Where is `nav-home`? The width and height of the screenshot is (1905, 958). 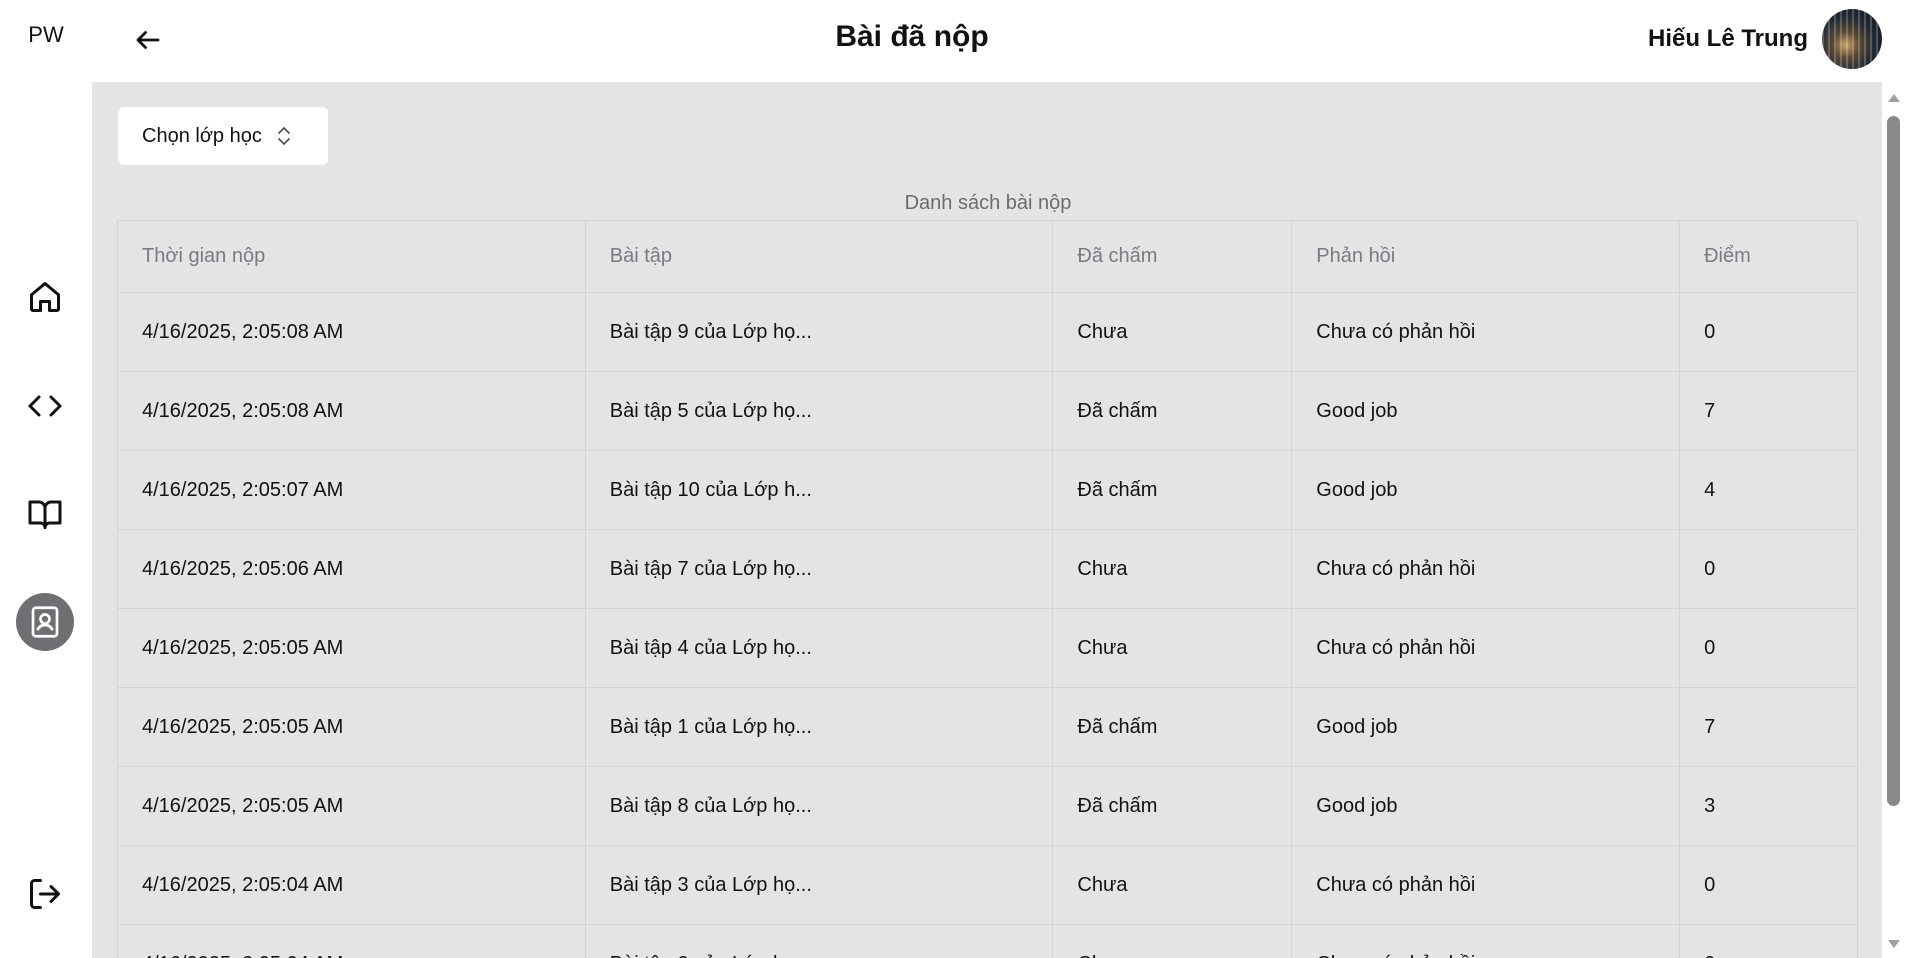
nav-home is located at coordinates (45, 297).